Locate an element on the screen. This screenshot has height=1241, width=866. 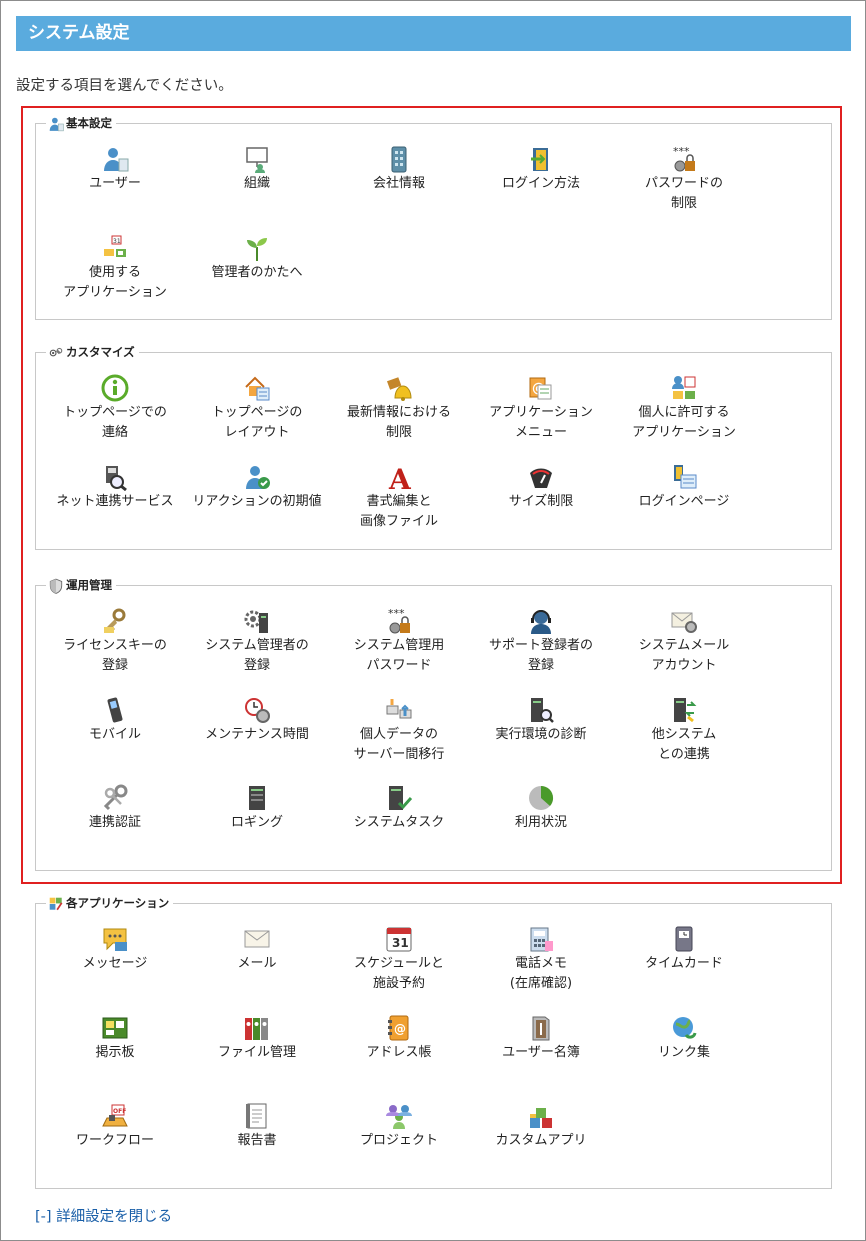
settings-item: 31 使用する アプリケーション is located at coordinates (115, 268).